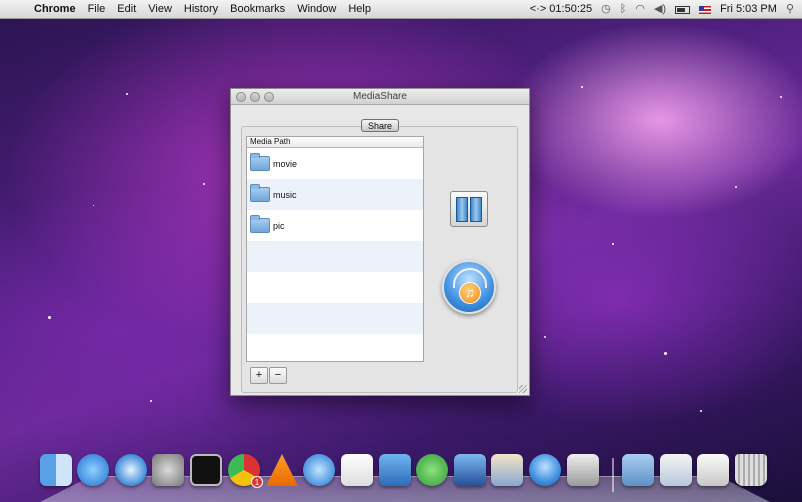  I want to click on close-button, so click(241, 97).